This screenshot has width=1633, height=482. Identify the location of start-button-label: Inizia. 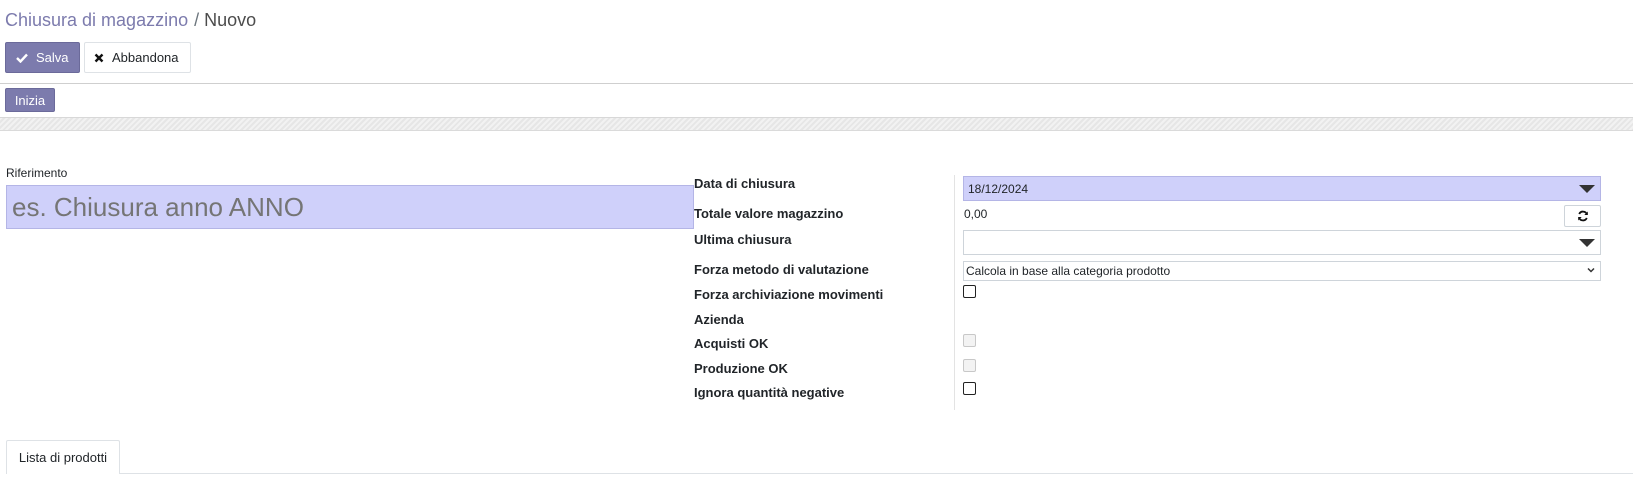
(30, 100).